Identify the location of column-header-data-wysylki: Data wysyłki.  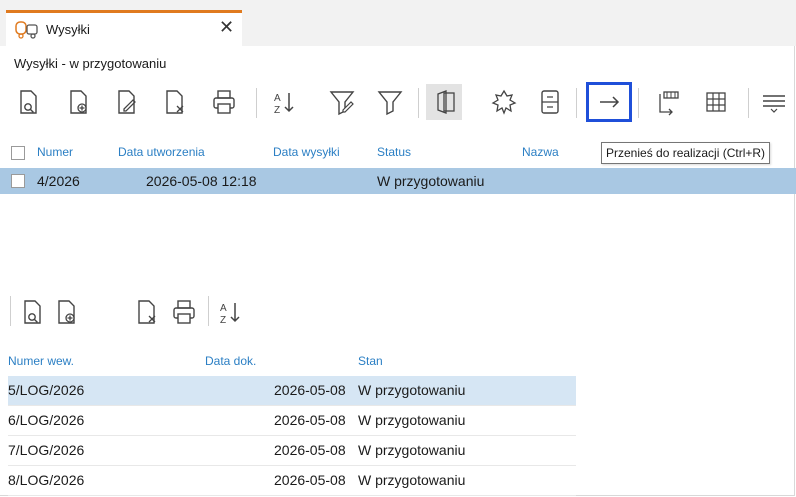
(306, 152).